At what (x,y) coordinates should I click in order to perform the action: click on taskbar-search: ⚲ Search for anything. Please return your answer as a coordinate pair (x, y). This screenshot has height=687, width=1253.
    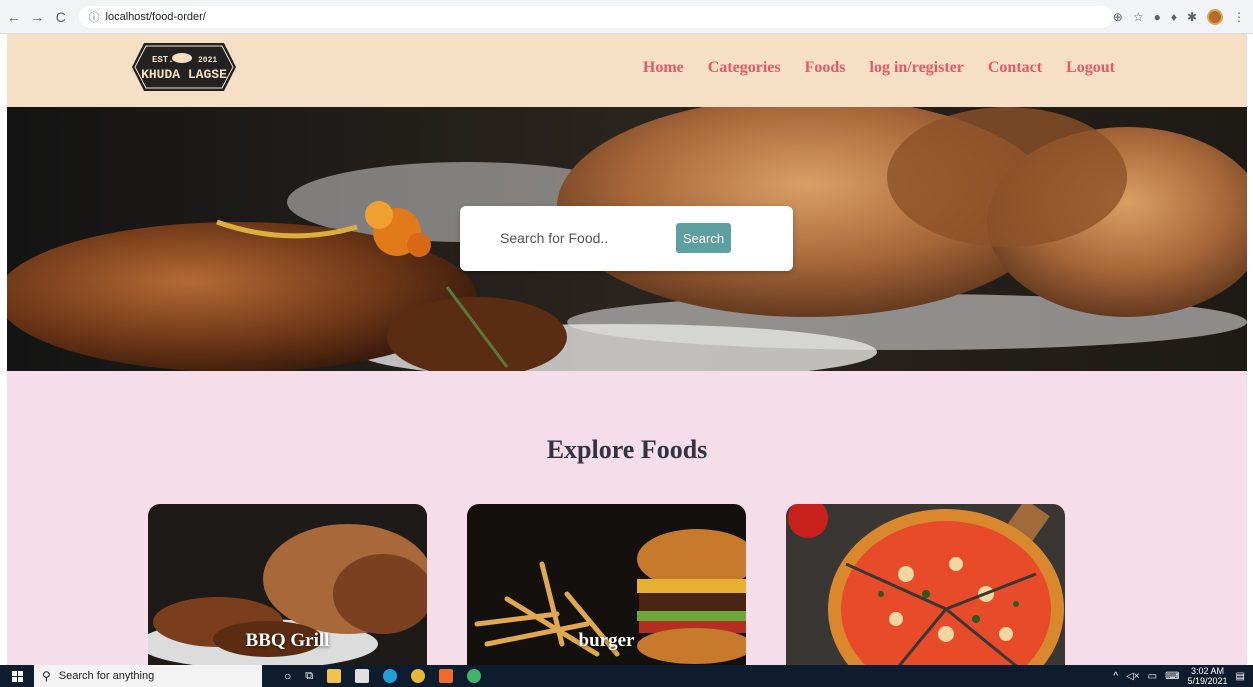
    Looking at the image, I should click on (148, 676).